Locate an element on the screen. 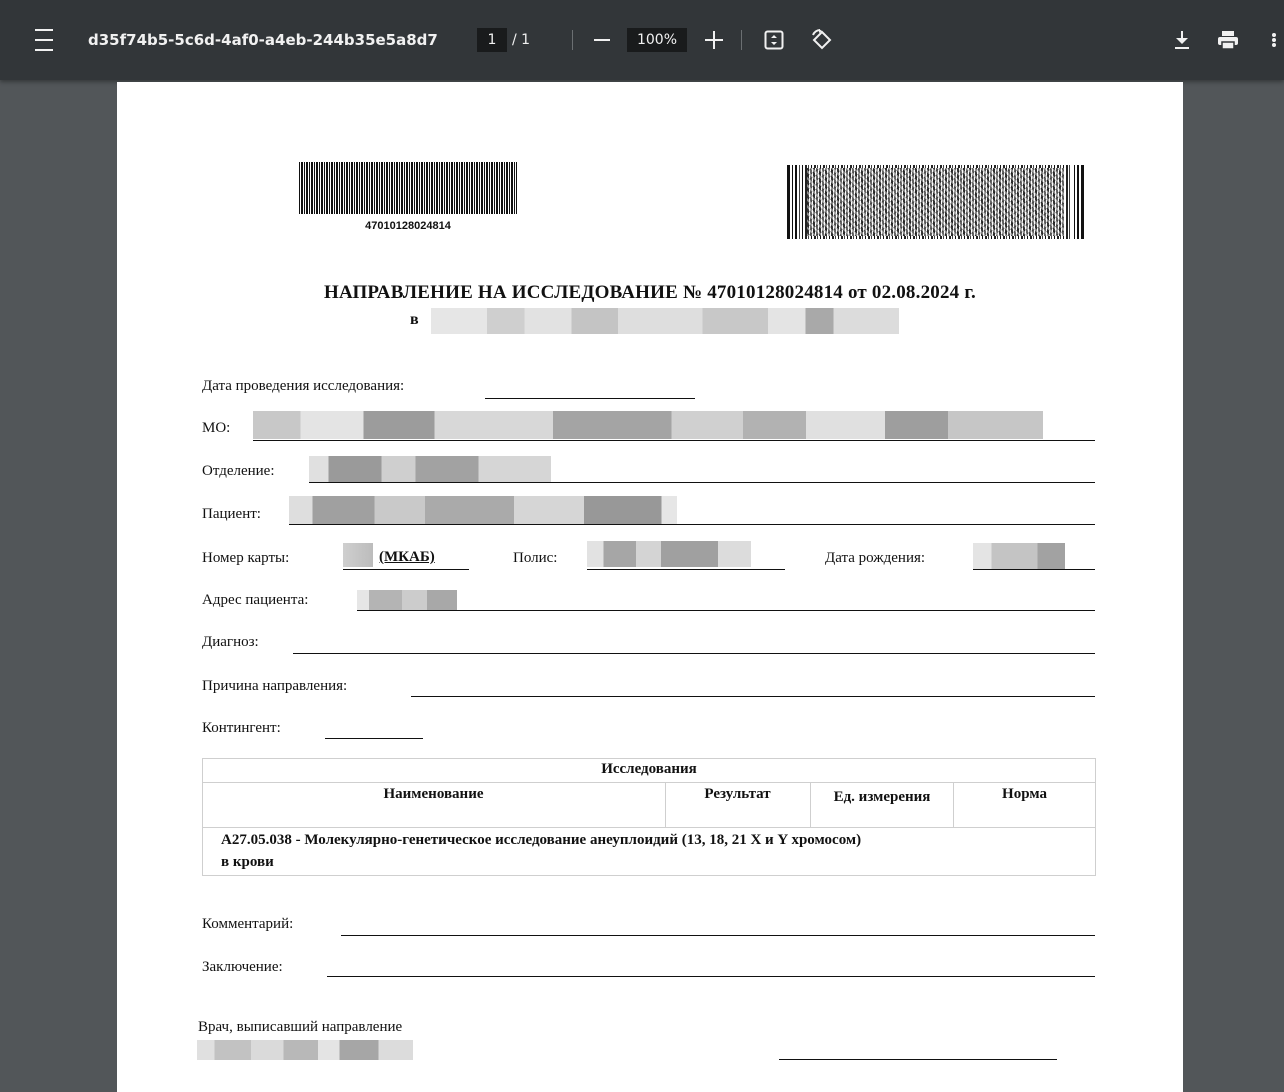 This screenshot has width=1284, height=1092. field-card-number is located at coordinates (406, 569).